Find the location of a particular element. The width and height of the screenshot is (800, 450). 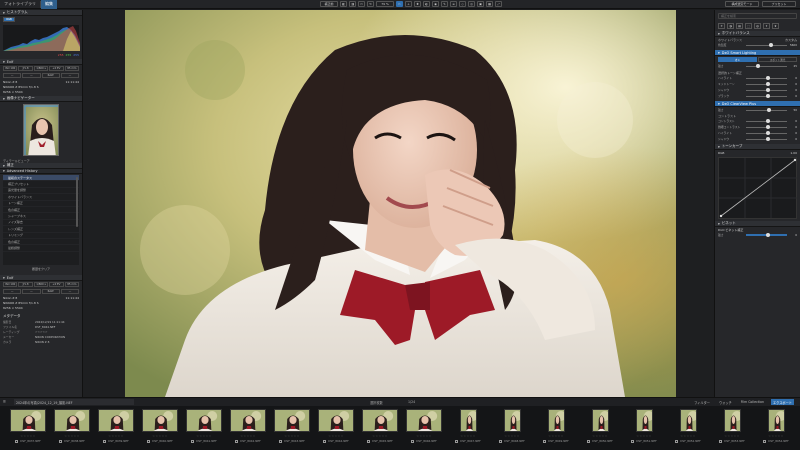

intensity-value: 25 is located at coordinates (793, 66).